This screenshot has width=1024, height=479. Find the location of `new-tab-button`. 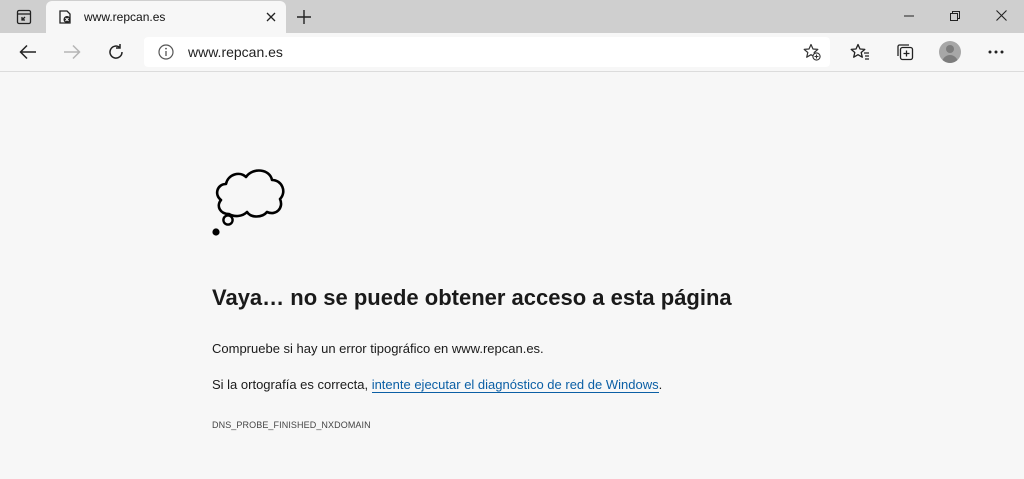

new-tab-button is located at coordinates (304, 17).